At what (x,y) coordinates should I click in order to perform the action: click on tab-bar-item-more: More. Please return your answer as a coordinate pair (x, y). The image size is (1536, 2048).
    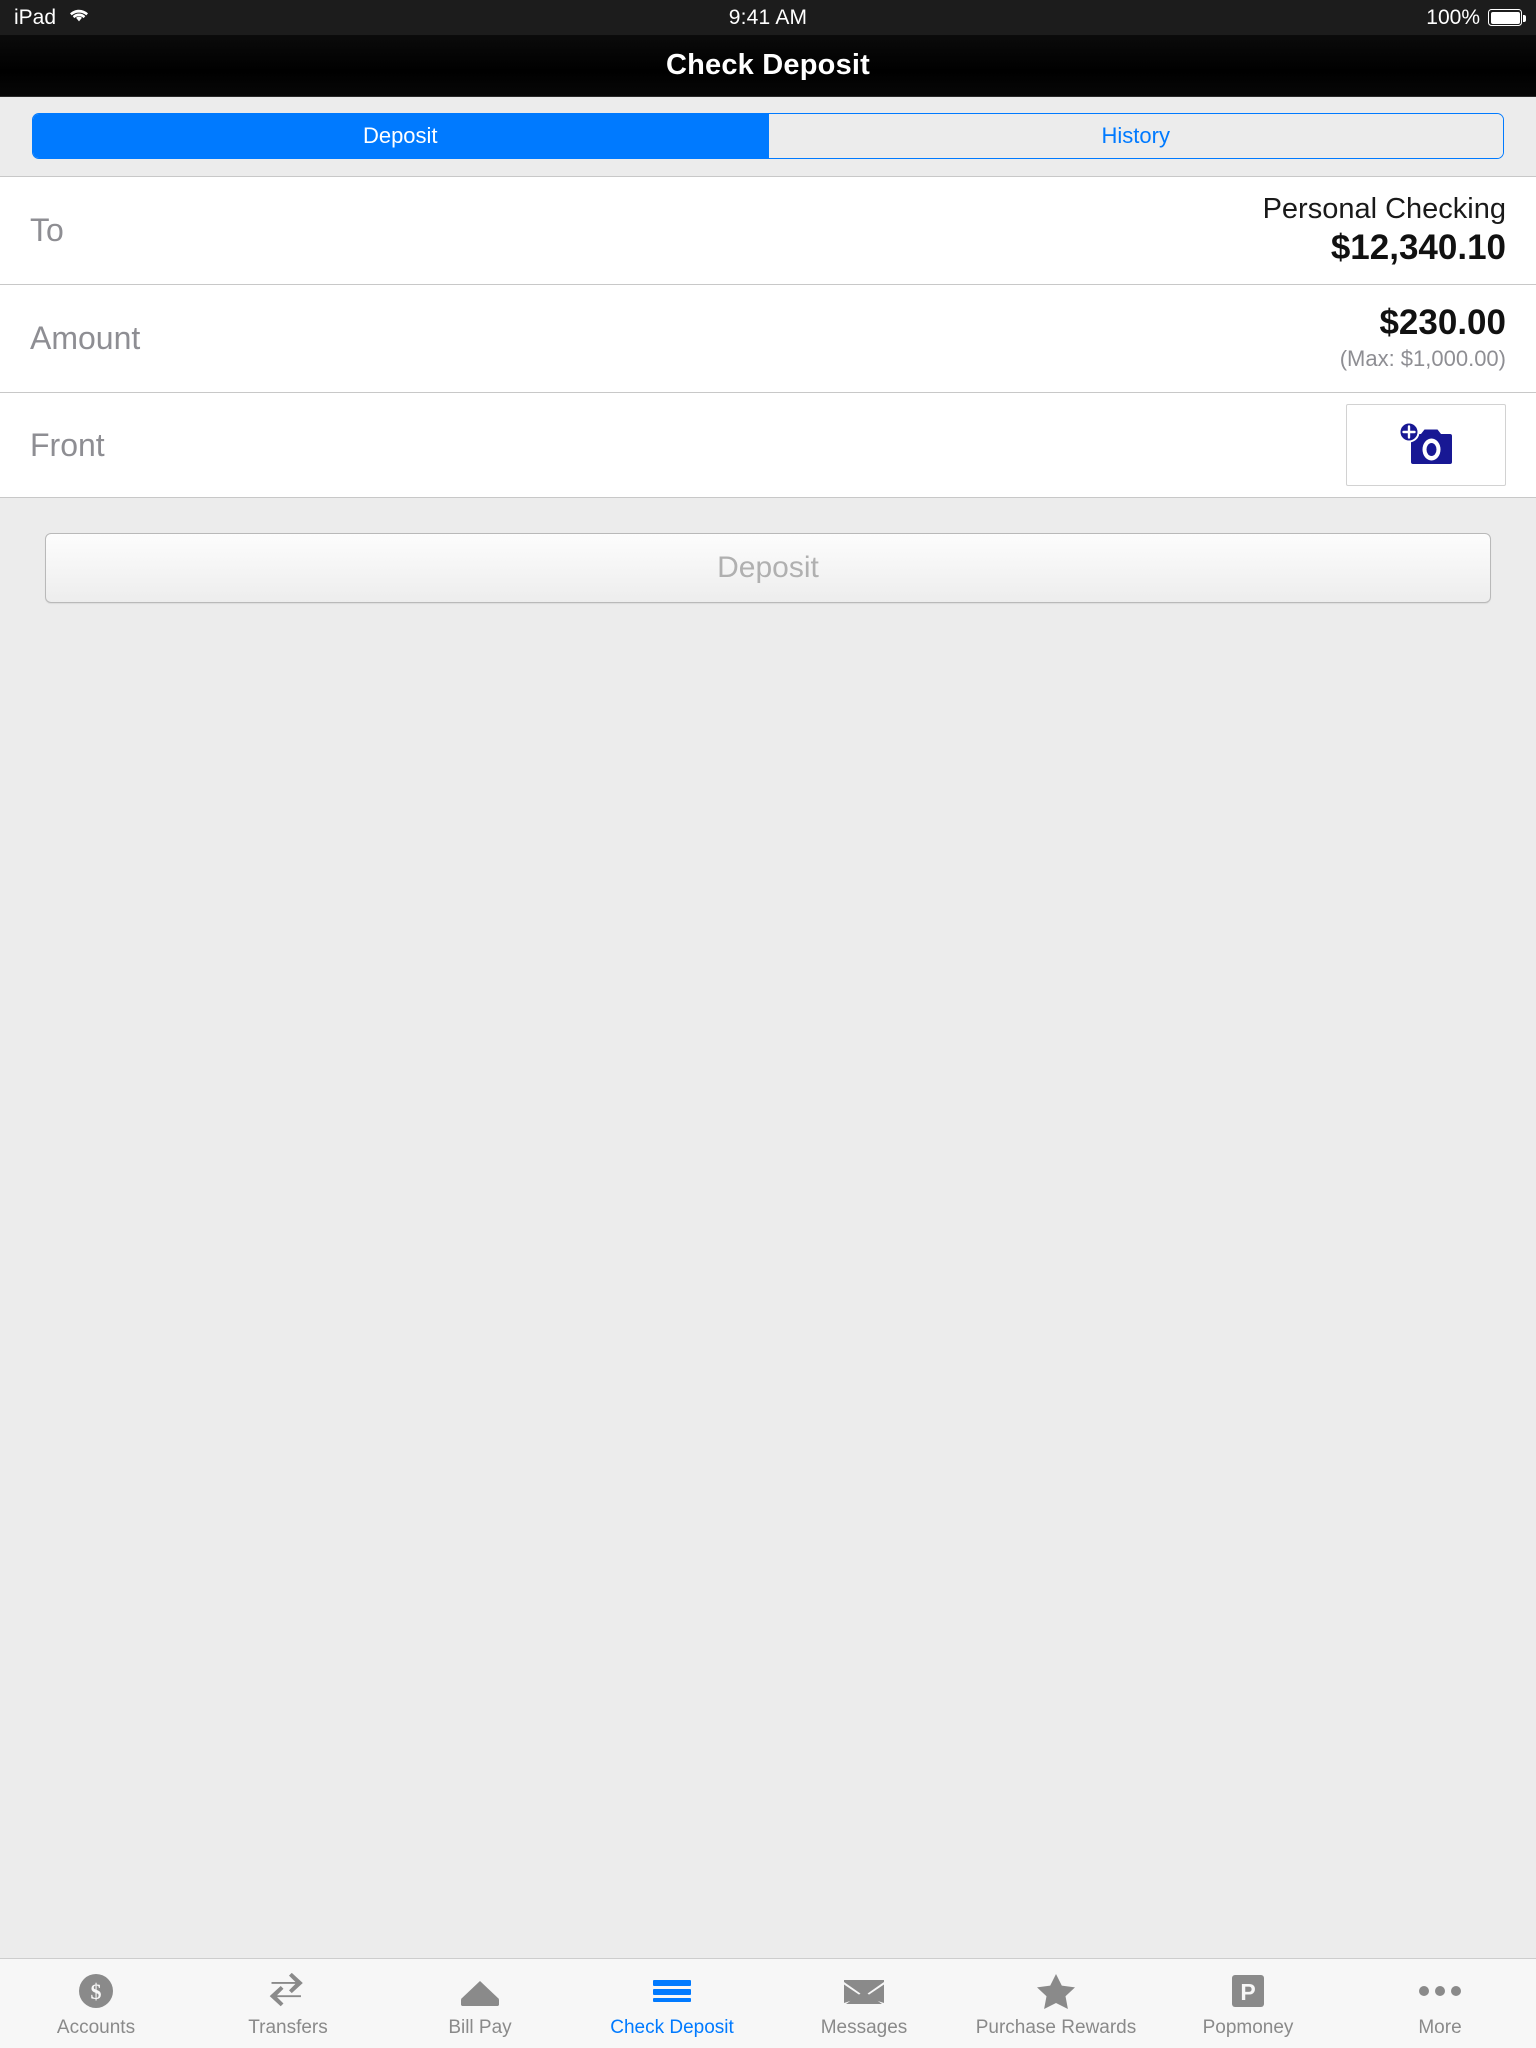
    Looking at the image, I should click on (1440, 2003).